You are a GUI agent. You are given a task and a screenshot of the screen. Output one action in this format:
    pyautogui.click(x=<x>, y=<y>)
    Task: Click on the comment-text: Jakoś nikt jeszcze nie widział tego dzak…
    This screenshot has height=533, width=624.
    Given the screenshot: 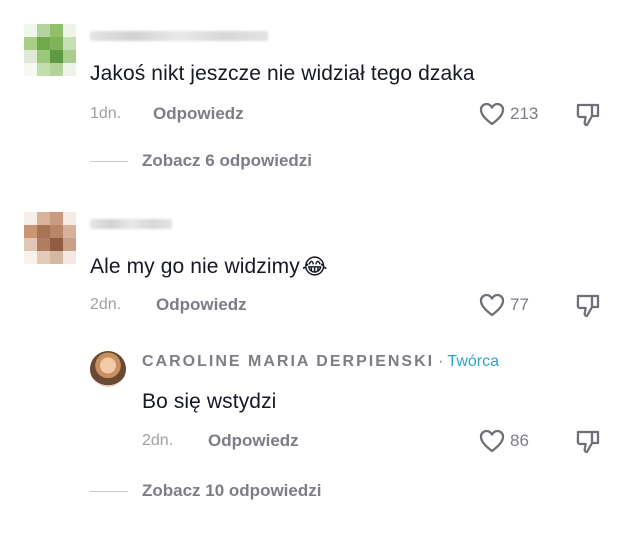 What is the action you would take?
    pyautogui.click(x=282, y=73)
    